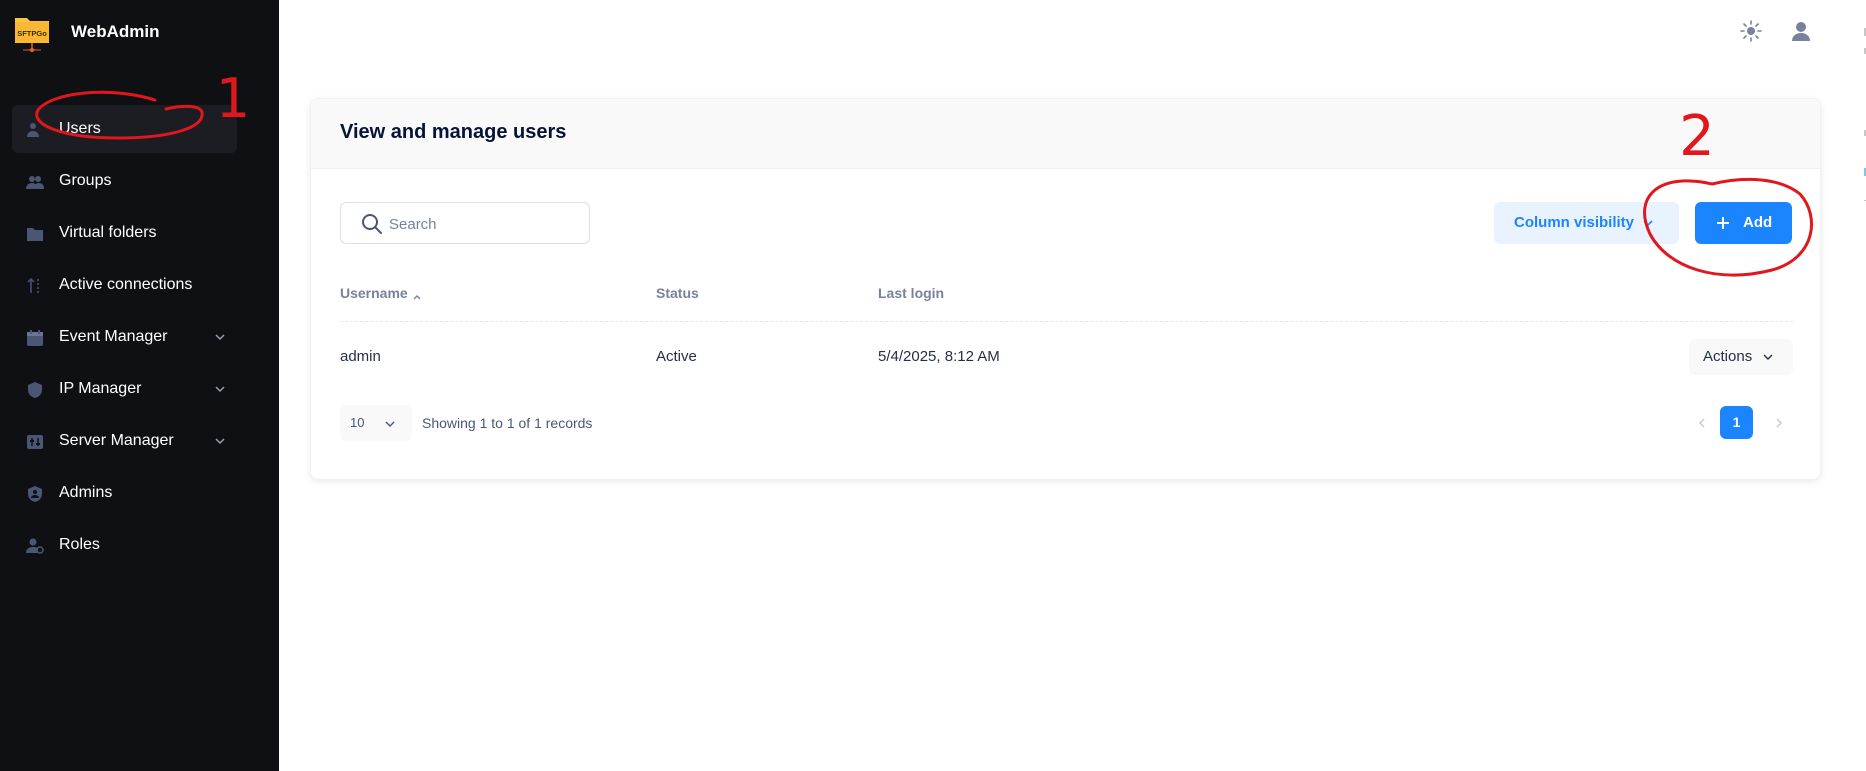 The image size is (1866, 771). I want to click on sidebar-item-virtual-folders: Virtual folders, so click(124, 233).